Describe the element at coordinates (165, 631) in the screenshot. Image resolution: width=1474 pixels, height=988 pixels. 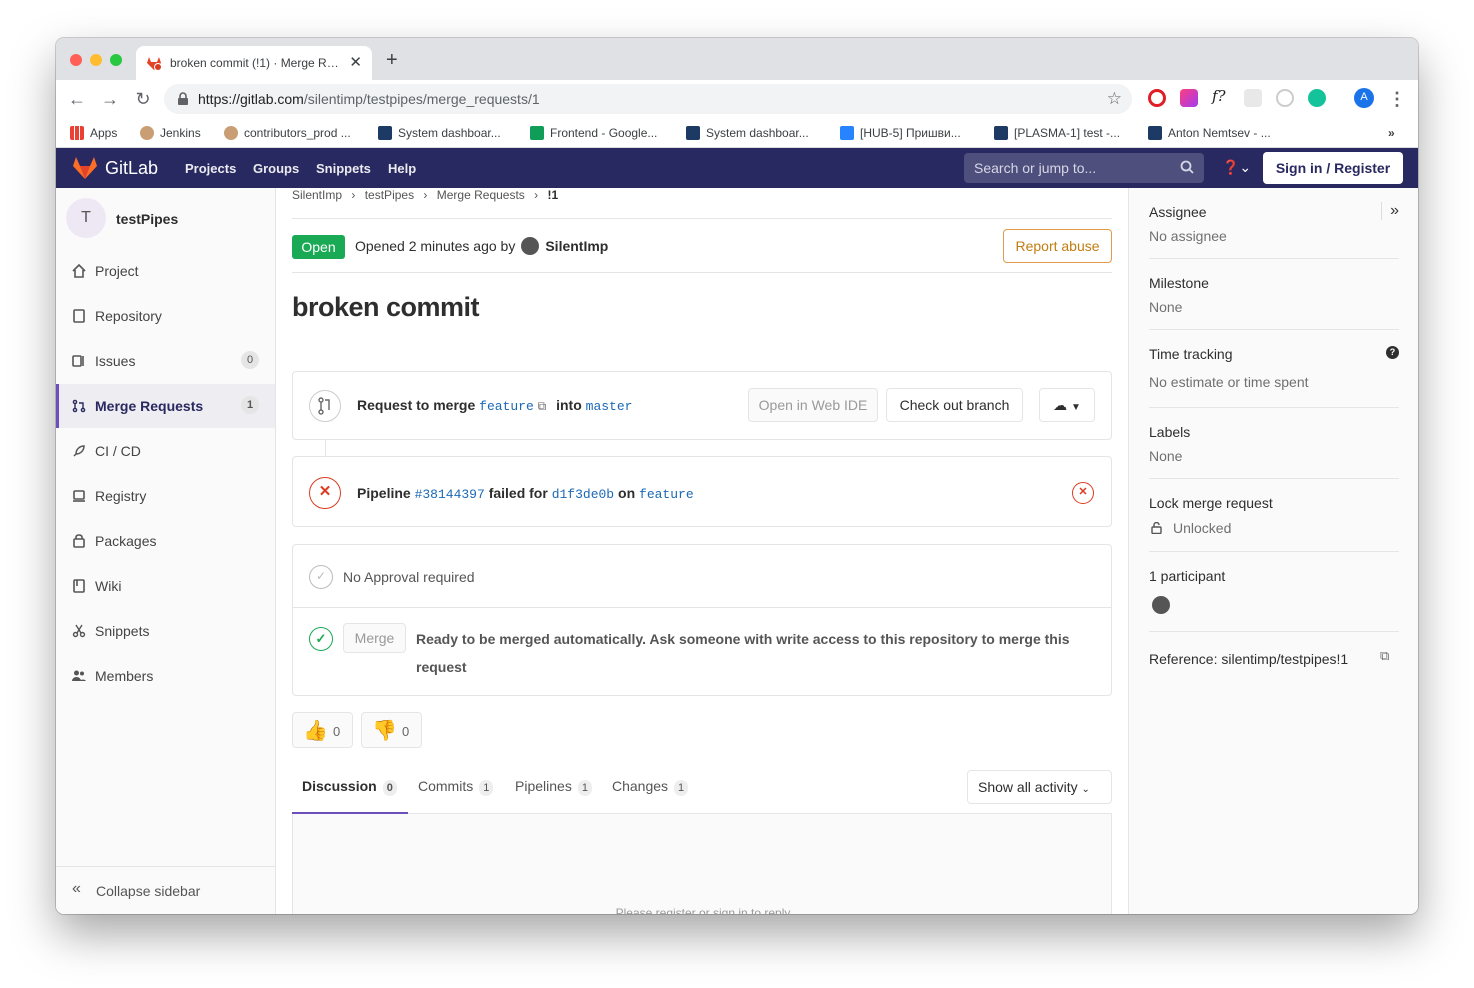
I see `sidebar-item-snippets: Snippets` at that location.